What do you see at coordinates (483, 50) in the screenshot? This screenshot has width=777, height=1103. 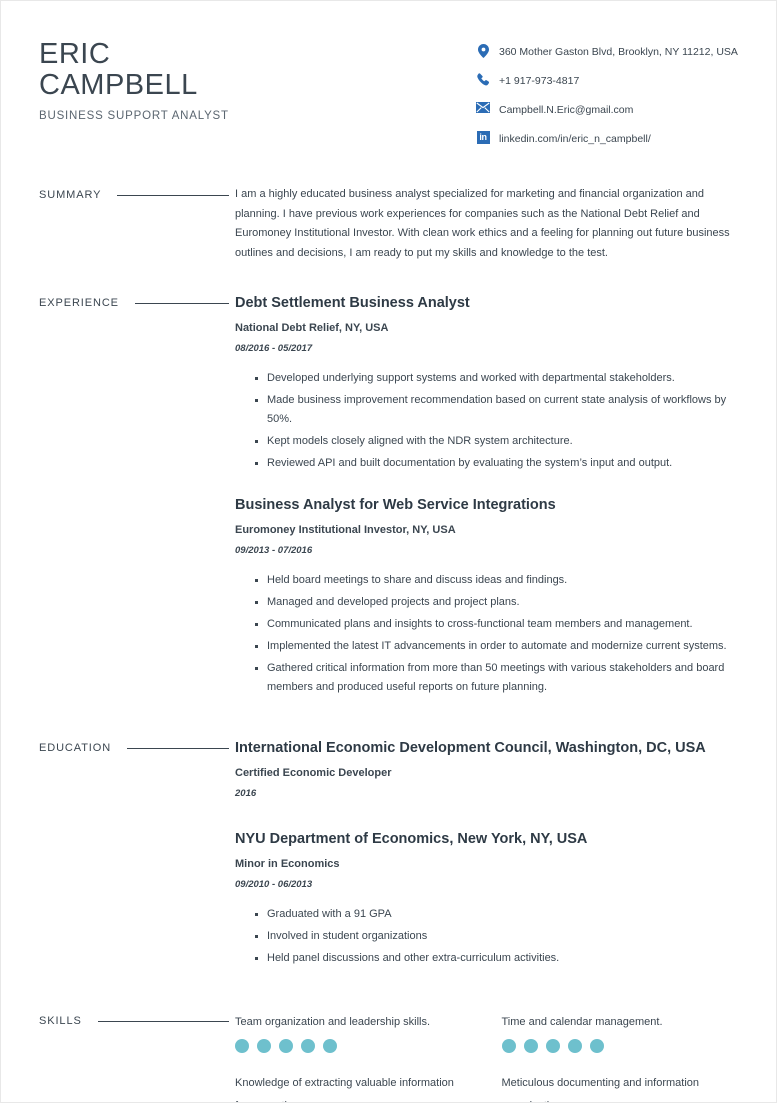 I see `location-pin-icon` at bounding box center [483, 50].